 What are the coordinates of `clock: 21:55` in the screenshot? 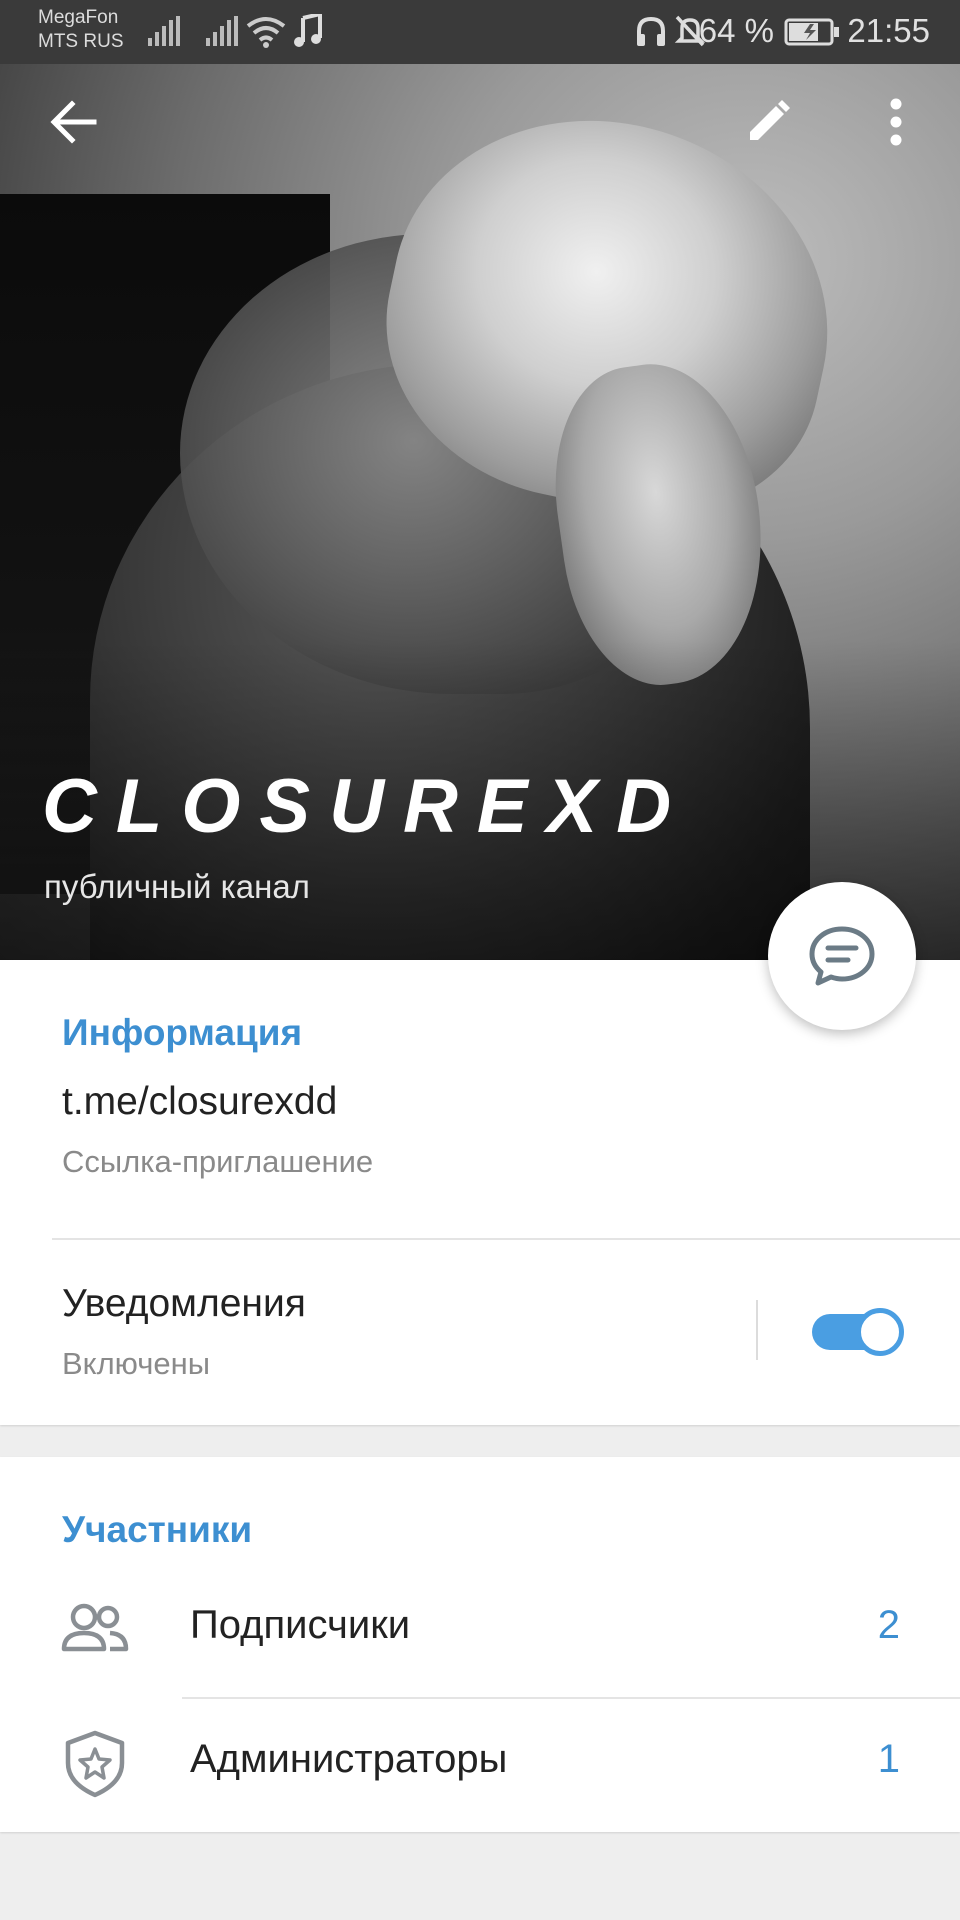 It's located at (888, 30).